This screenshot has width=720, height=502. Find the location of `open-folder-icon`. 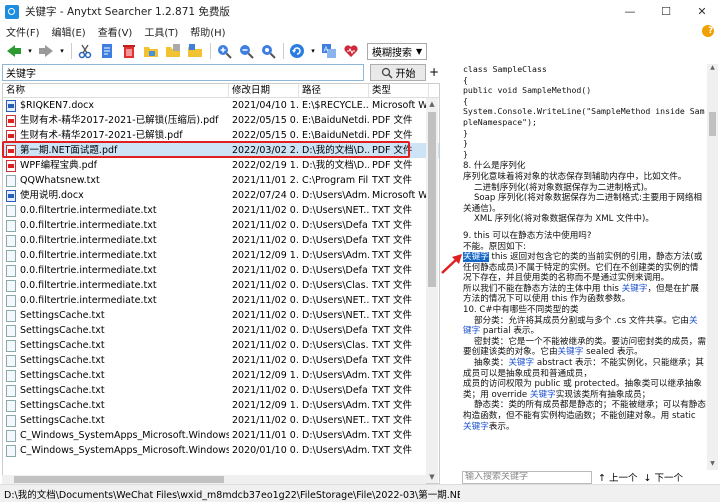

open-folder-icon is located at coordinates (151, 51).